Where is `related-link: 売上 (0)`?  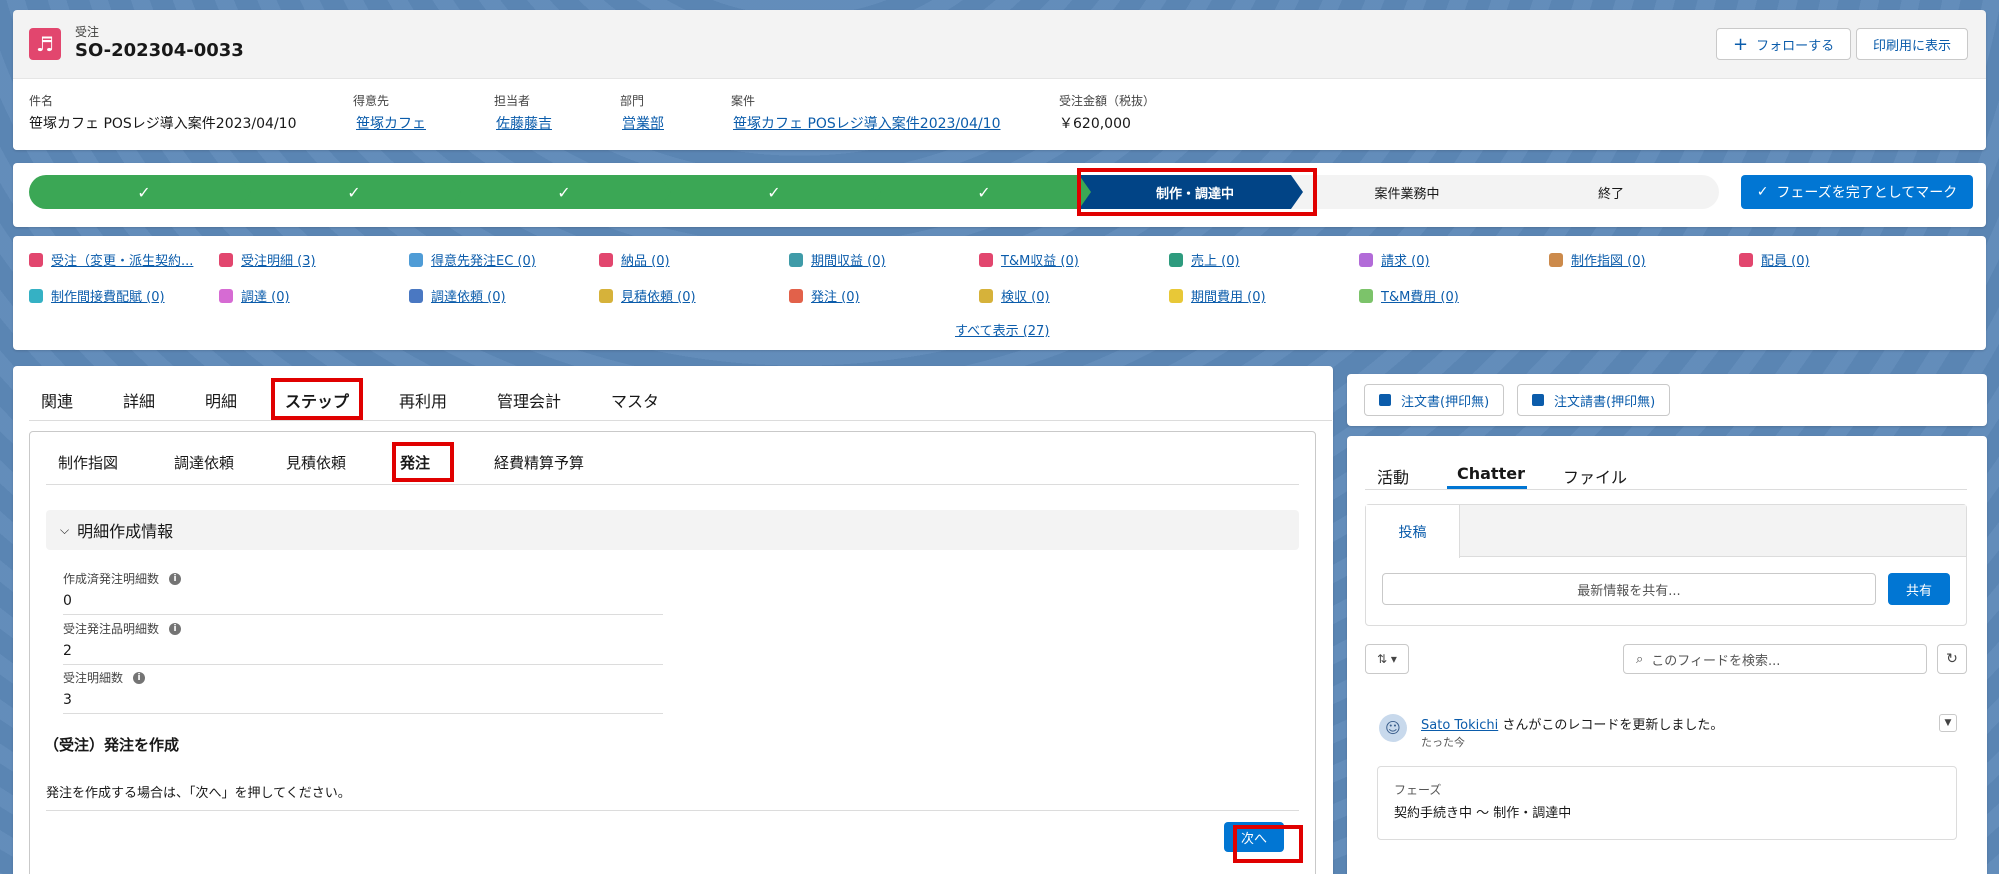 related-link: 売上 (0) is located at coordinates (1204, 259).